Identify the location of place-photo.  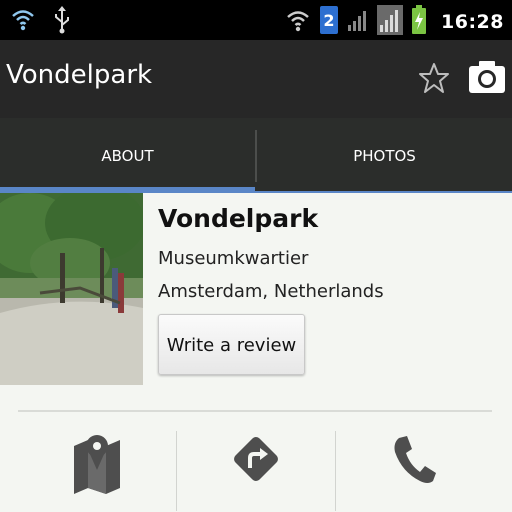
(71, 289).